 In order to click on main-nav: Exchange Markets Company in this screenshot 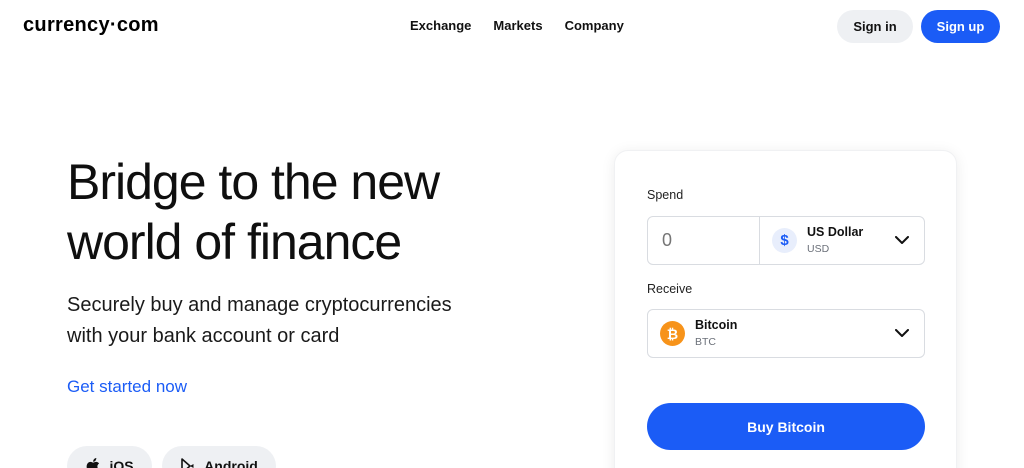, I will do `click(517, 25)`.